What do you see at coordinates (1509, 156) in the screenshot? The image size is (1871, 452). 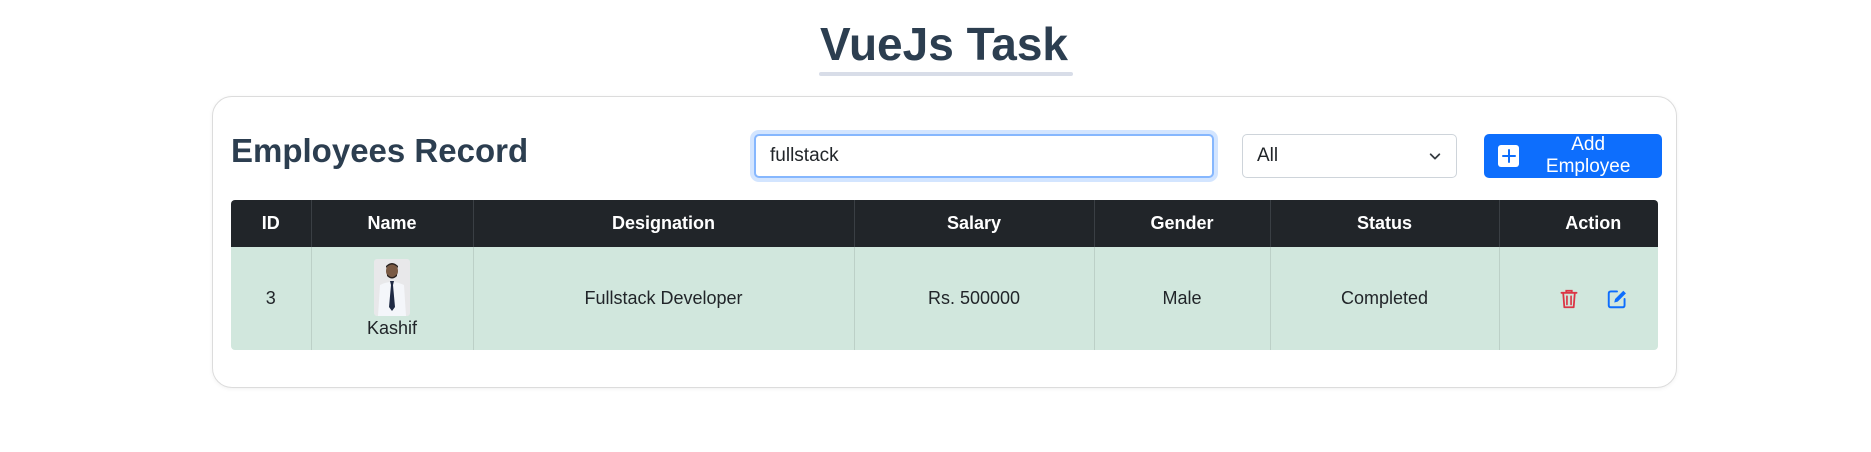 I see `plus-icon` at bounding box center [1509, 156].